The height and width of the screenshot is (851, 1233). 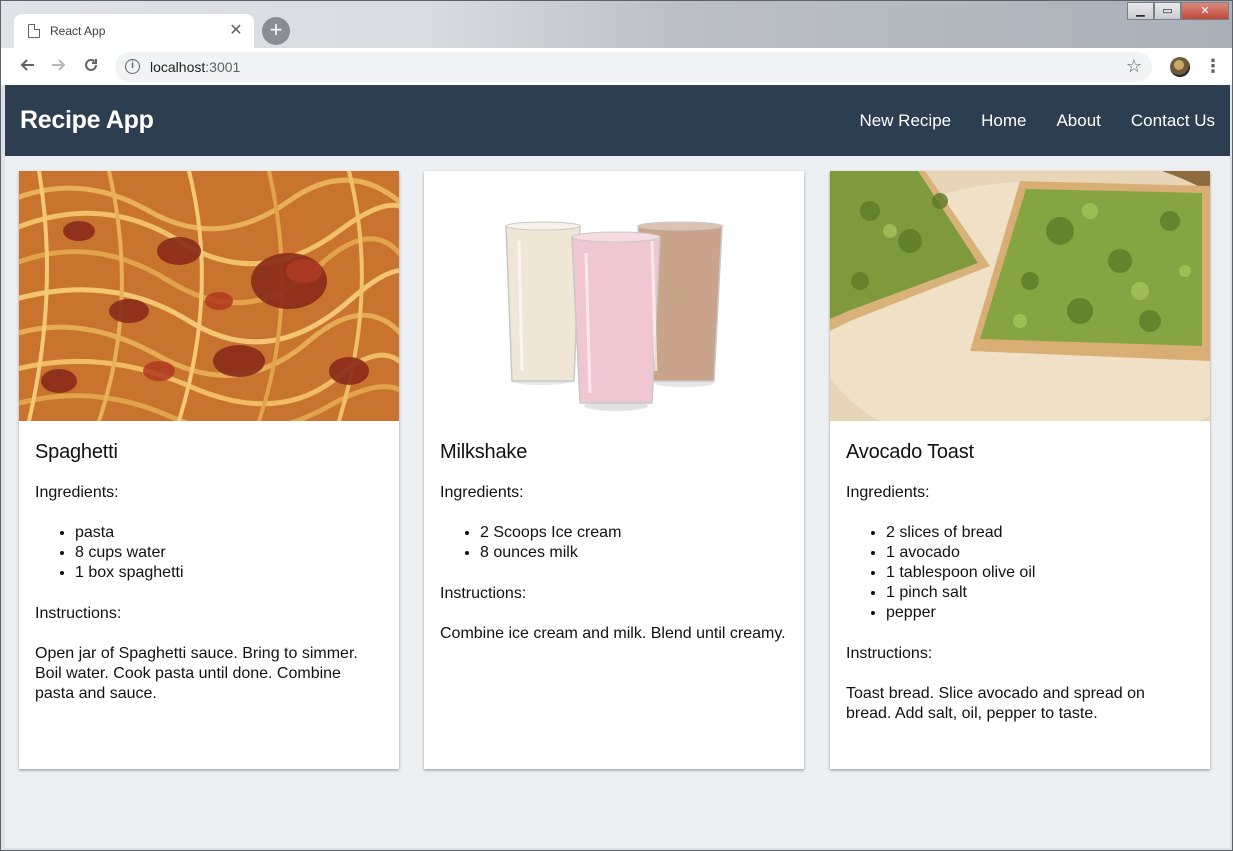 I want to click on ingredient-item: pasta, so click(x=229, y=533).